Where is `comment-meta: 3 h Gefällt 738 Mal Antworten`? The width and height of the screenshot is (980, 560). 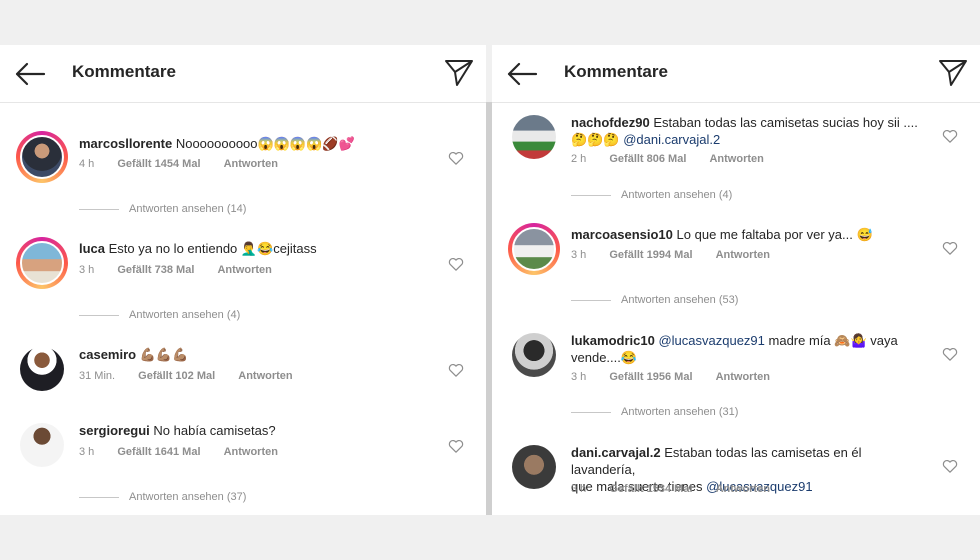
comment-meta: 3 h Gefällt 738 Mal Antworten is located at coordinates (185, 270).